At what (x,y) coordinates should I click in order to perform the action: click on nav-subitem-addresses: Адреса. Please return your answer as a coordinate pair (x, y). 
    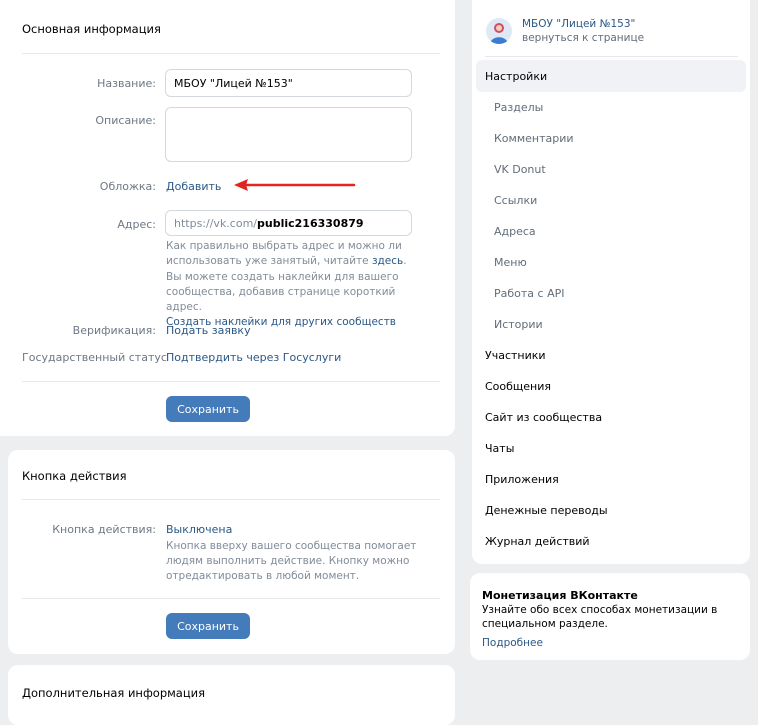
    Looking at the image, I should click on (515, 231).